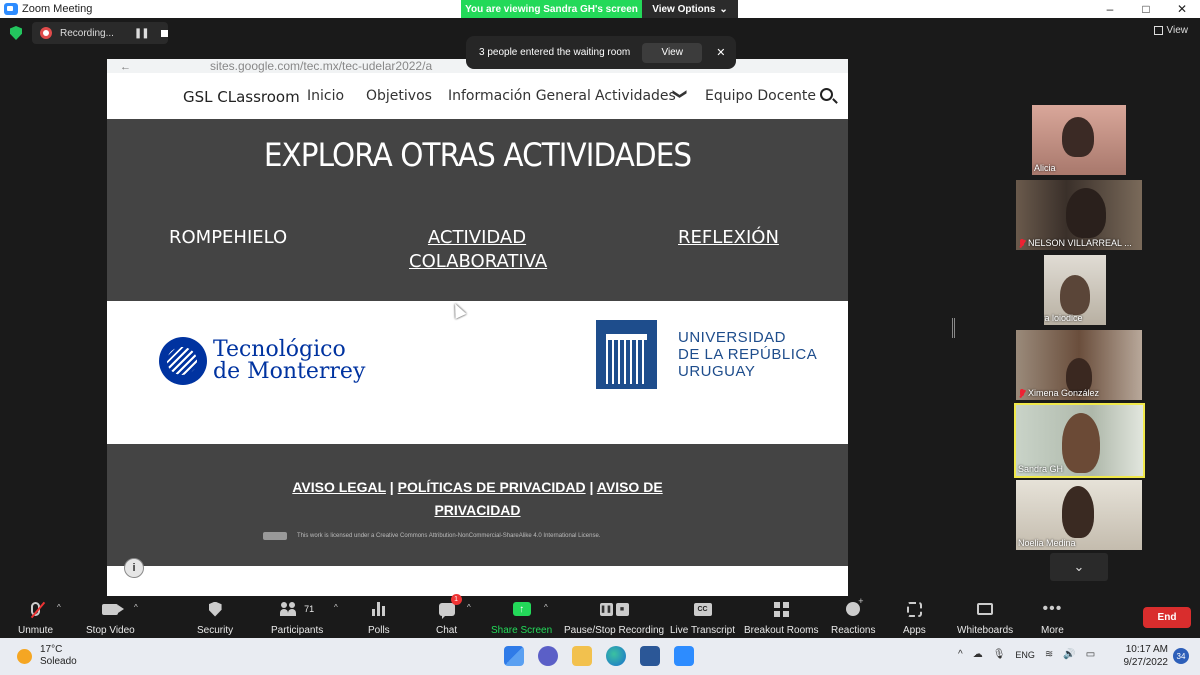 Image resolution: width=1200 pixels, height=675 pixels. I want to click on apps-button: Apps, so click(914, 617).